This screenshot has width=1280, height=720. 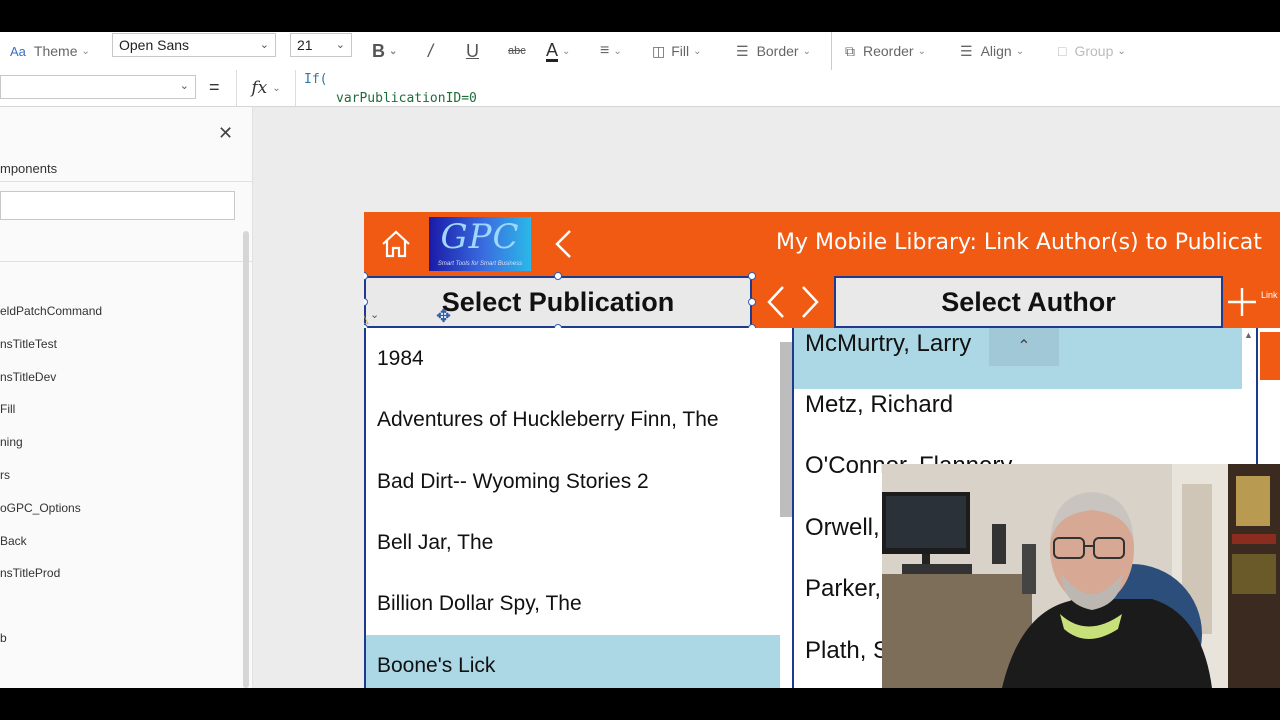 I want to click on list-item: Bell Jar, The, so click(x=573, y=542).